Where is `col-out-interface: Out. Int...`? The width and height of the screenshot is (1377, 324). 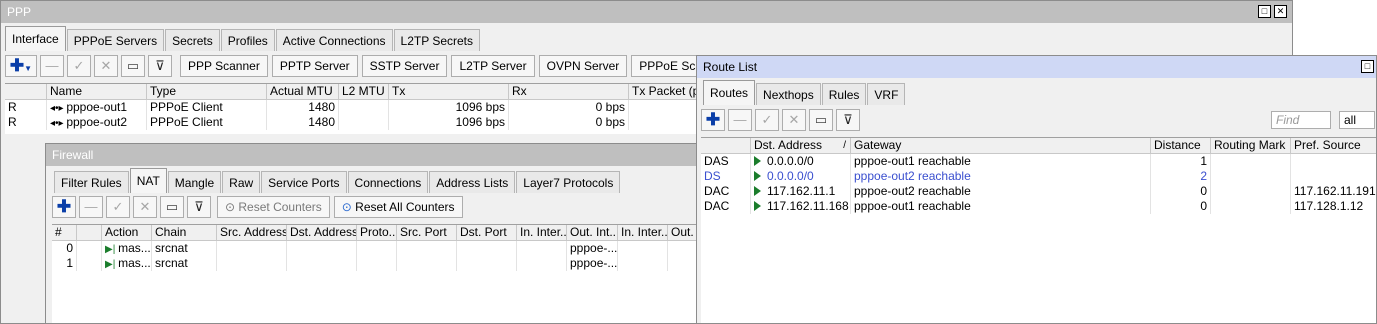 col-out-interface: Out. Int... is located at coordinates (592, 232).